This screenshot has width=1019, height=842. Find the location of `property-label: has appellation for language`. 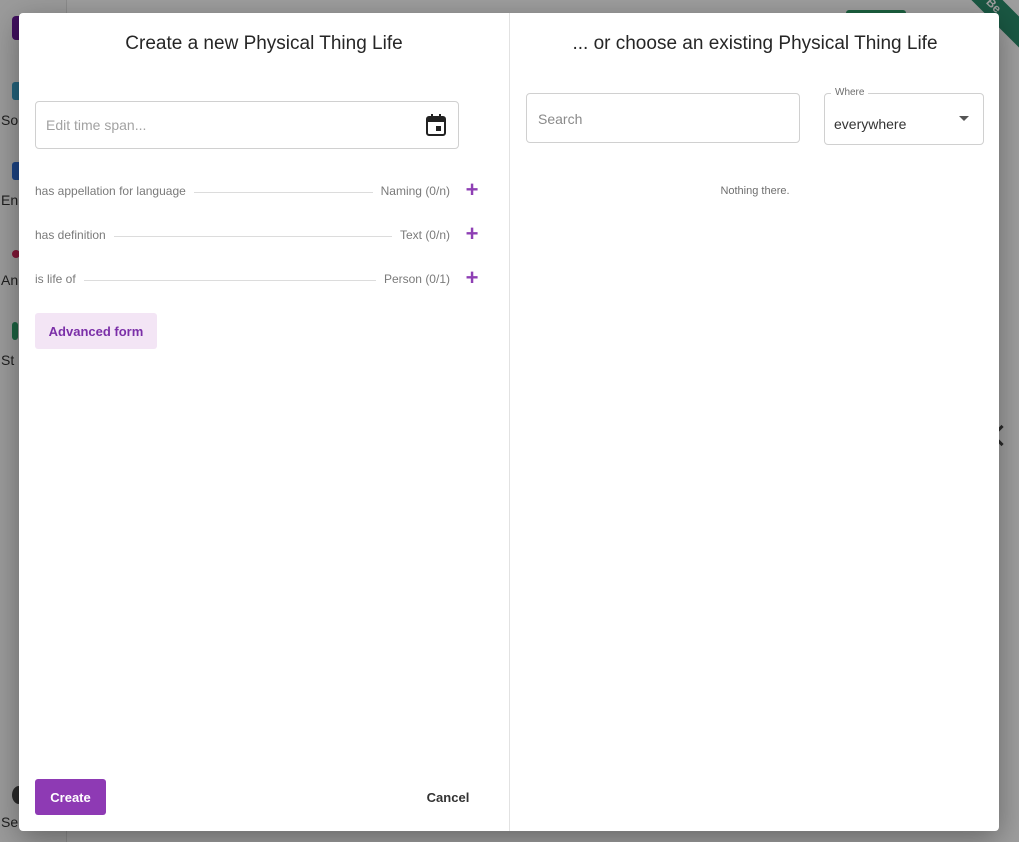

property-label: has appellation for language is located at coordinates (114, 191).